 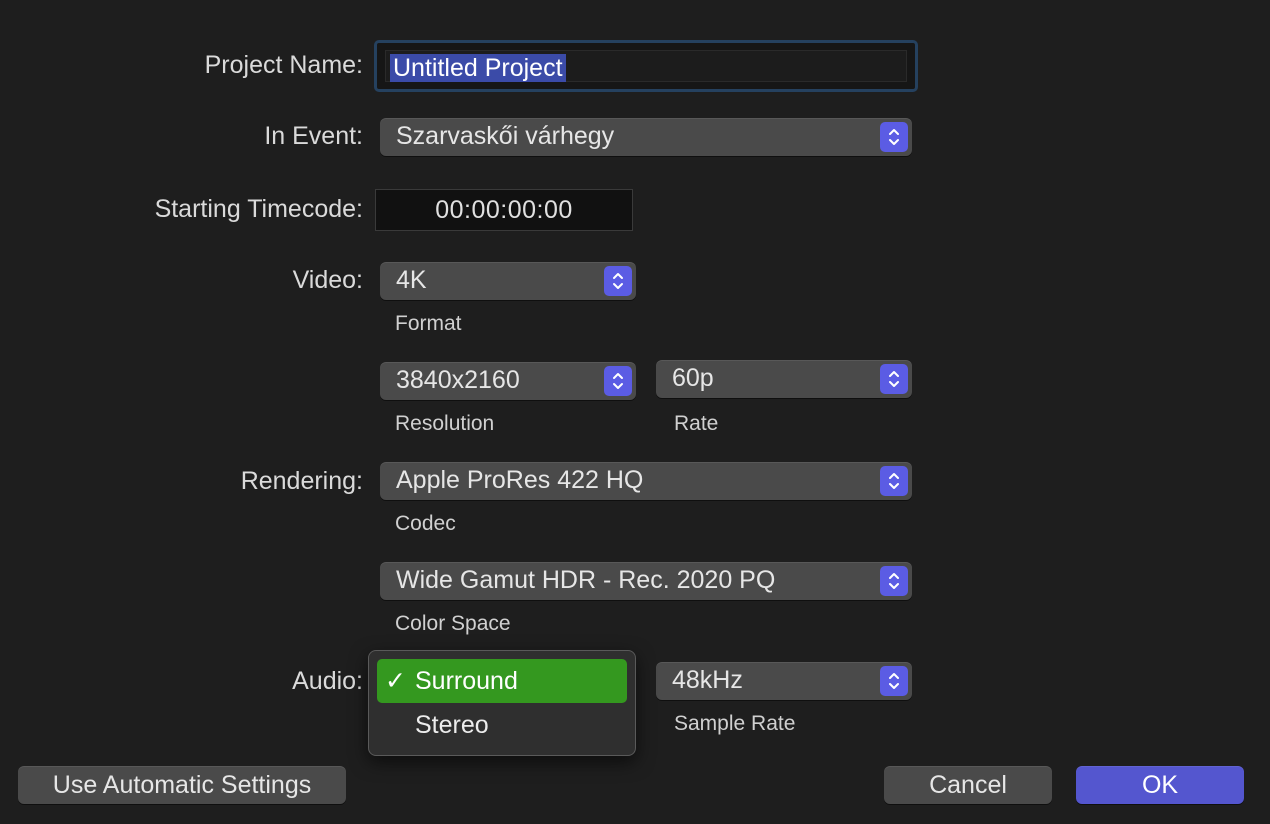 What do you see at coordinates (520, 480) in the screenshot?
I see `codec-value: Apple ProRes 422 HQ` at bounding box center [520, 480].